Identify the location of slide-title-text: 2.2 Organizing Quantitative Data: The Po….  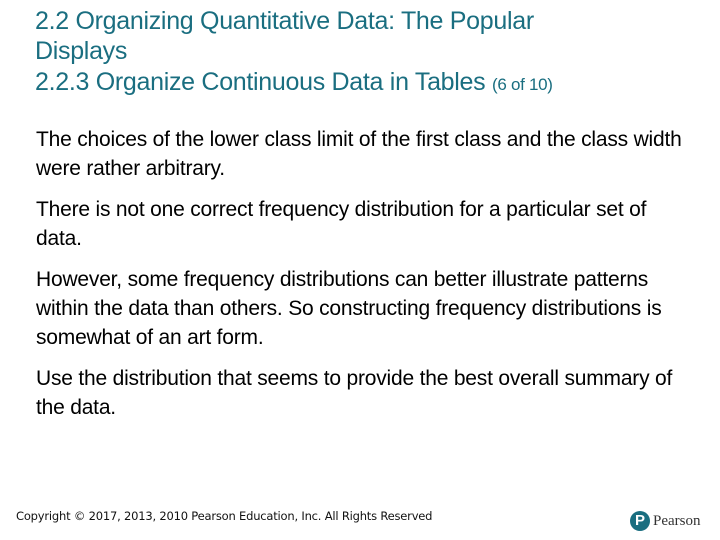
(284, 21).